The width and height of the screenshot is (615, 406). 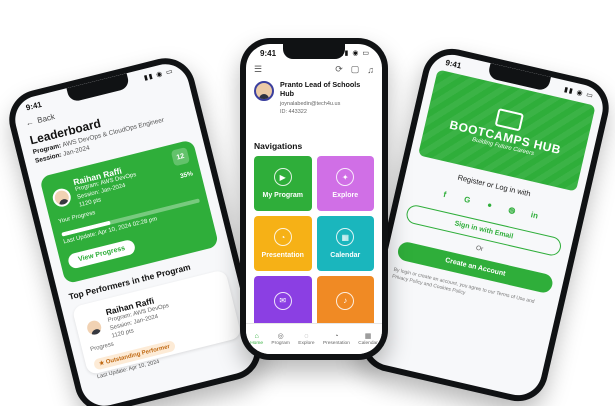 What do you see at coordinates (282, 255) in the screenshot?
I see `tile-label: Presentation` at bounding box center [282, 255].